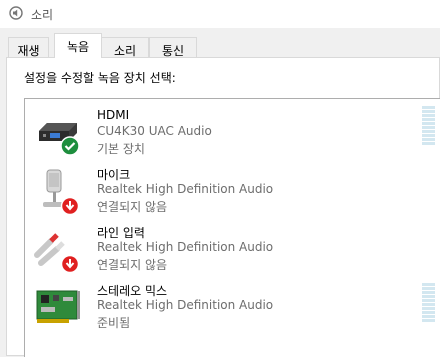 This screenshot has width=440, height=357. I want to click on tab-label: 재생, so click(28, 51).